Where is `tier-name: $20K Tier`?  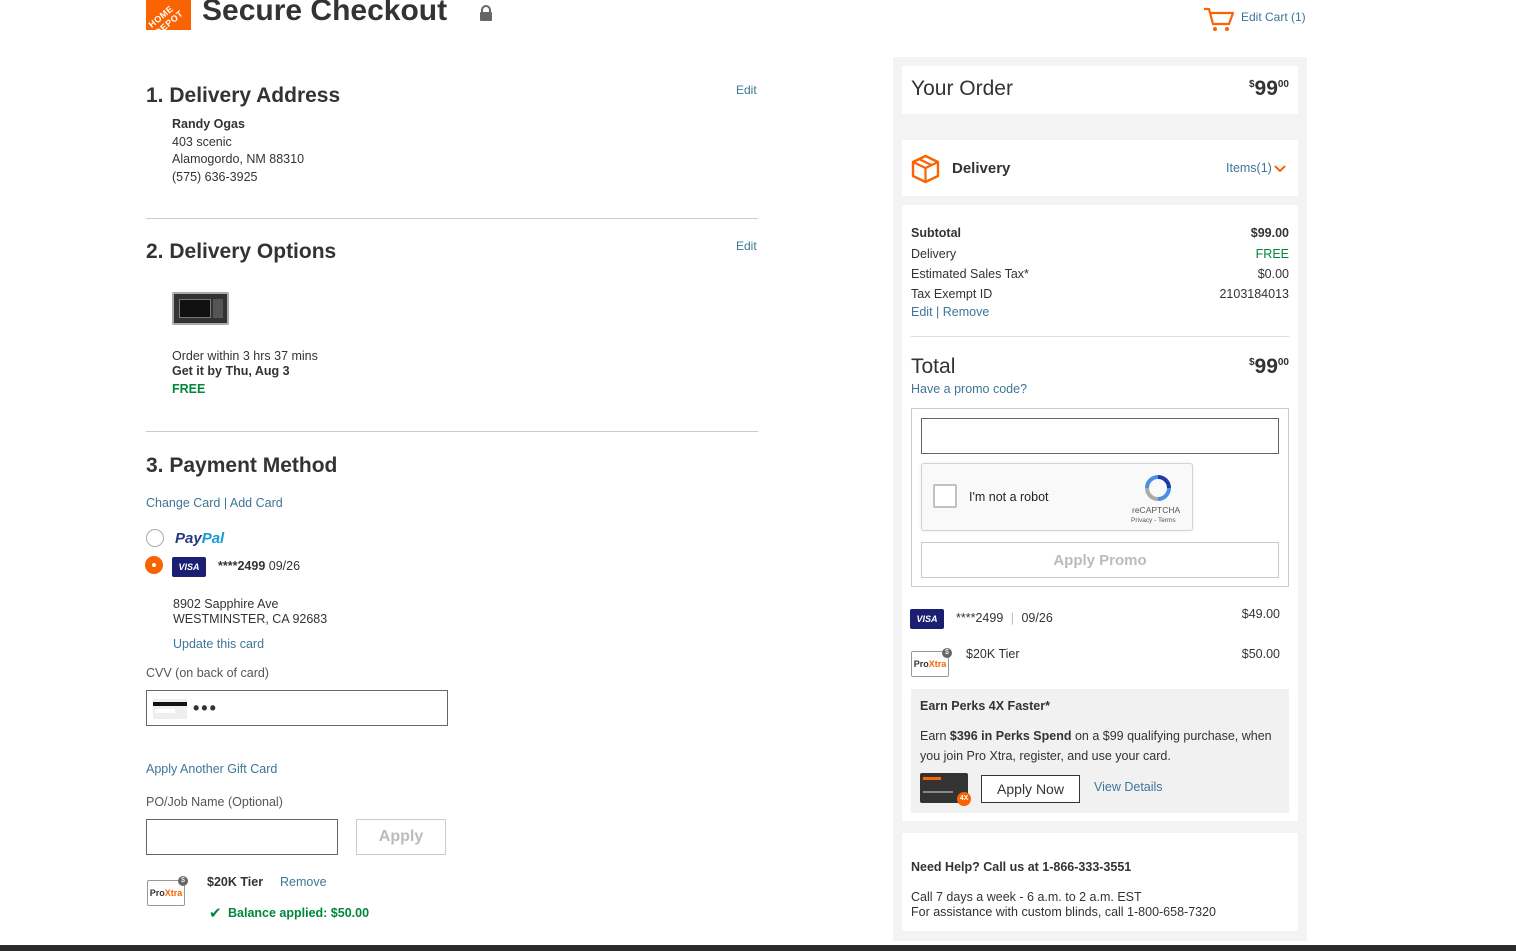 tier-name: $20K Tier is located at coordinates (235, 882).